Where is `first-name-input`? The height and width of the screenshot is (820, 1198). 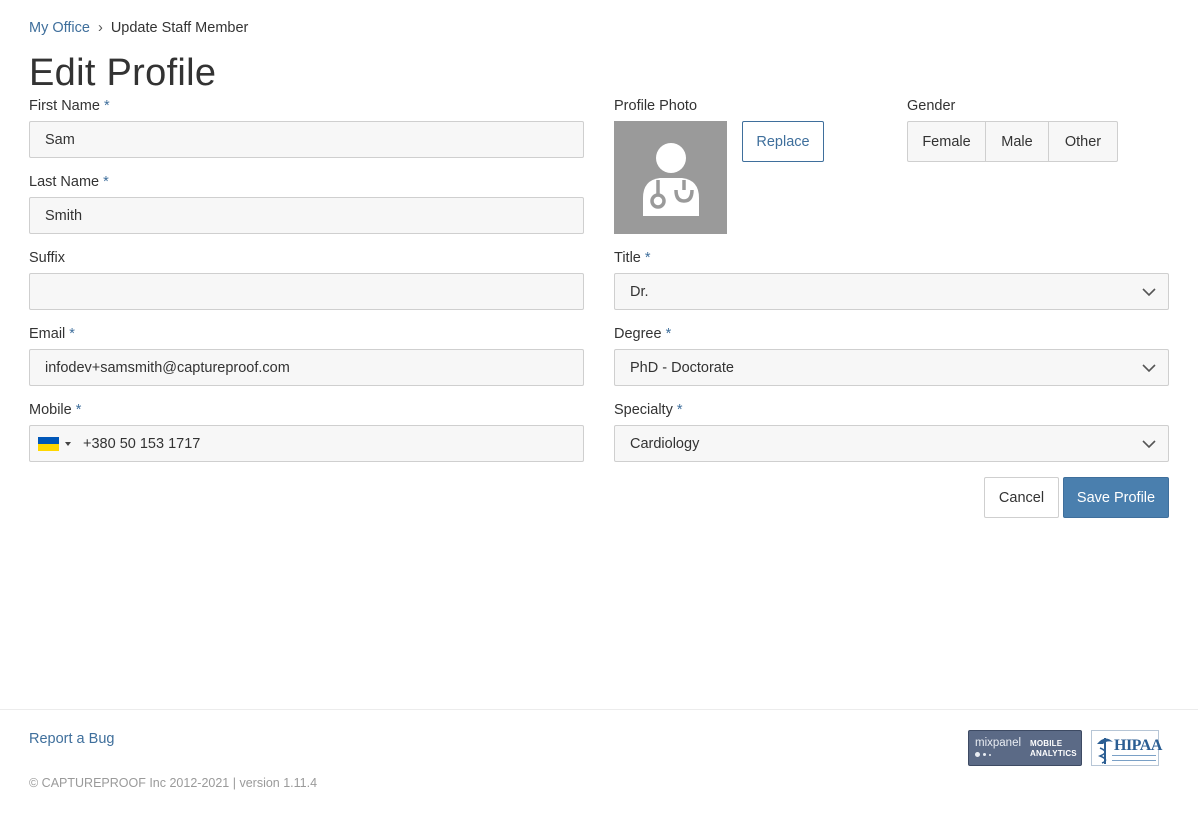 first-name-input is located at coordinates (306, 139).